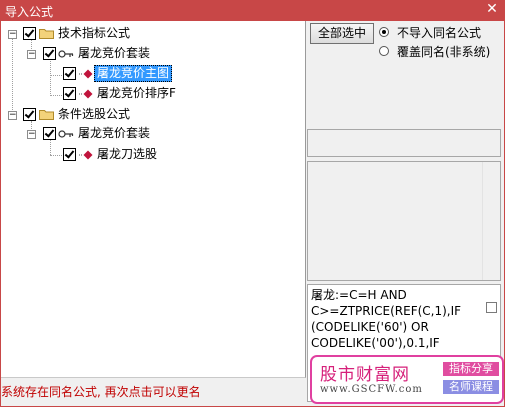 The height and width of the screenshot is (407, 505). Describe the element at coordinates (29, 33) in the screenshot. I see `checkbox-group-indicators` at that location.